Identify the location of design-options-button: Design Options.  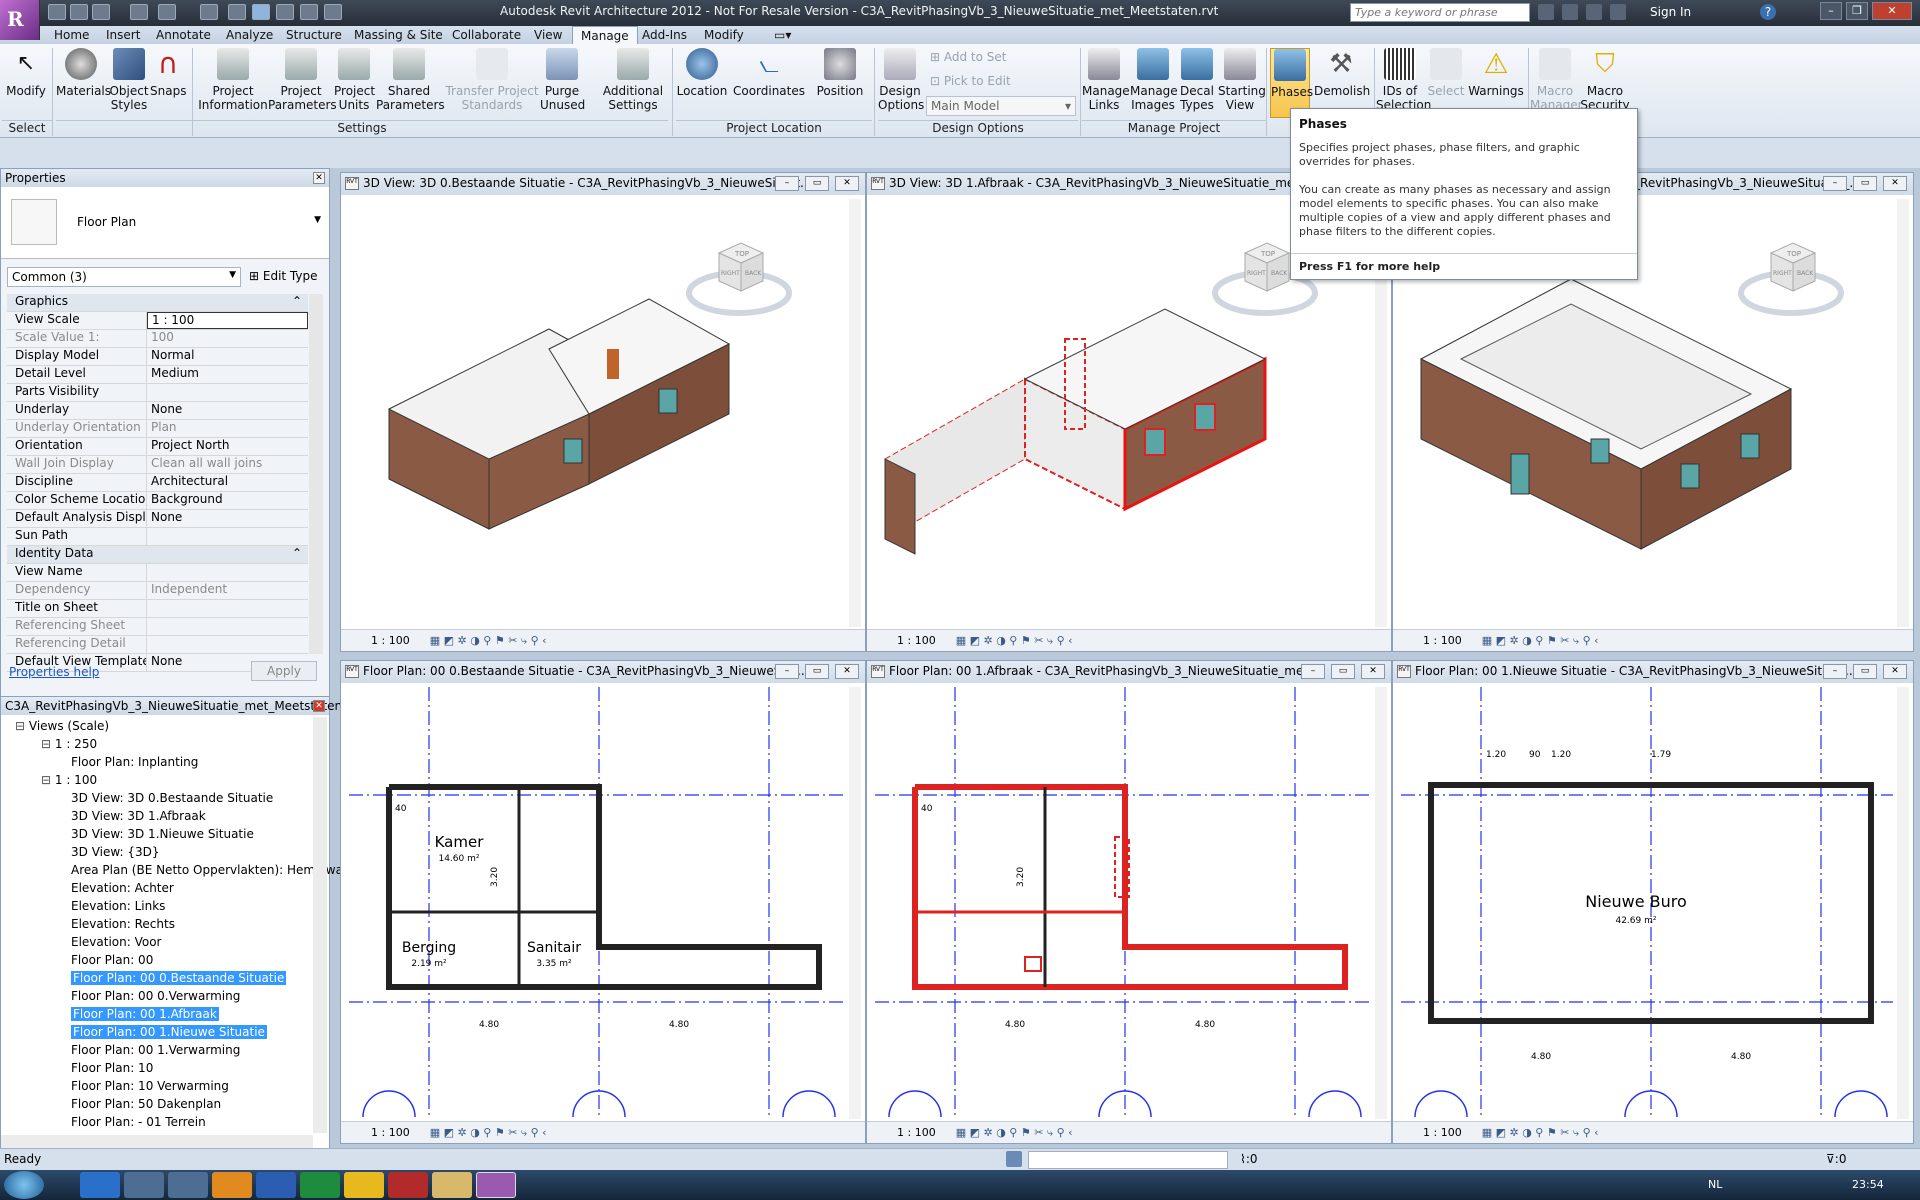
(901, 80).